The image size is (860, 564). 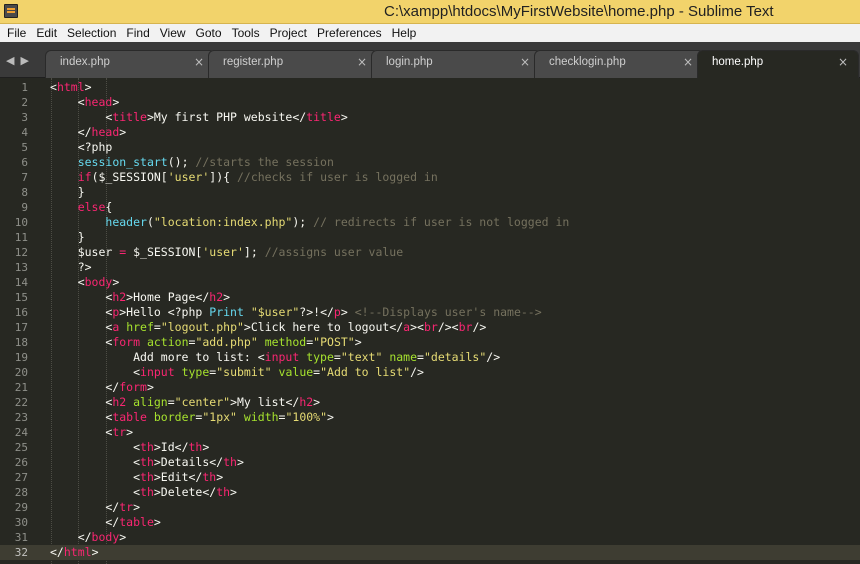 What do you see at coordinates (430, 477) in the screenshot?
I see `code-line: 27 <th>Edit</th>` at bounding box center [430, 477].